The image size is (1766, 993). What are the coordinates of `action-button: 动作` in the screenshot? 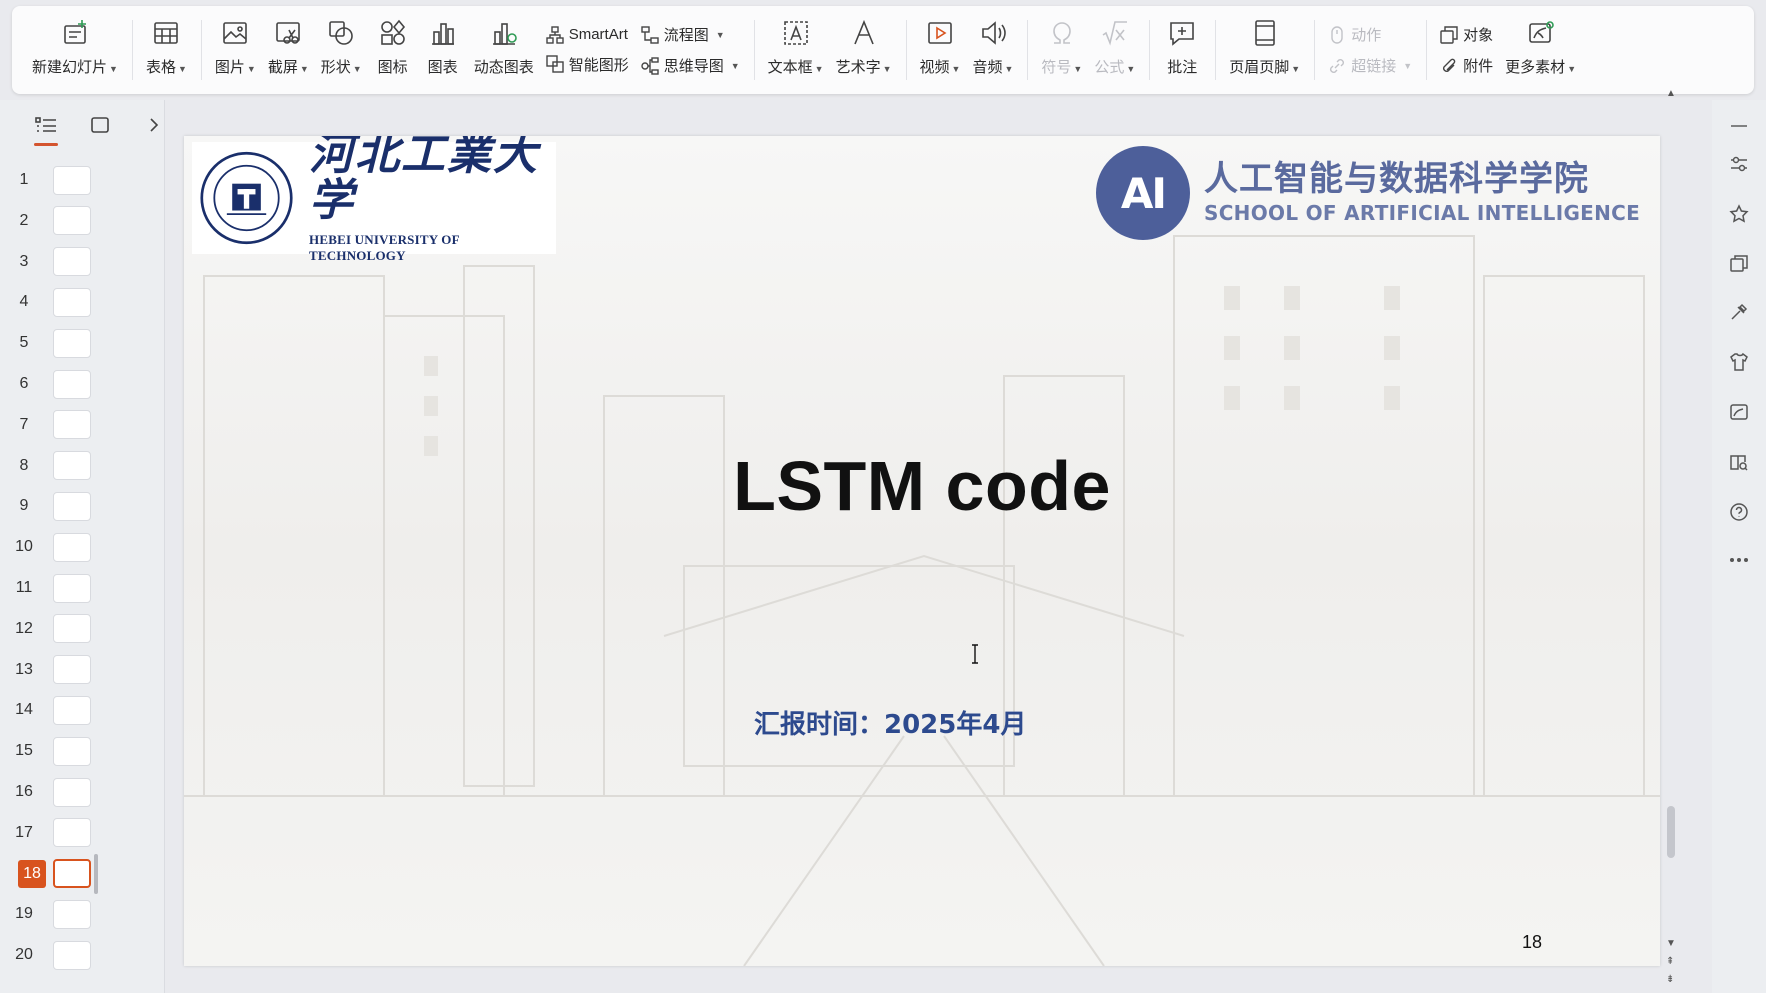 It's located at (1370, 34).